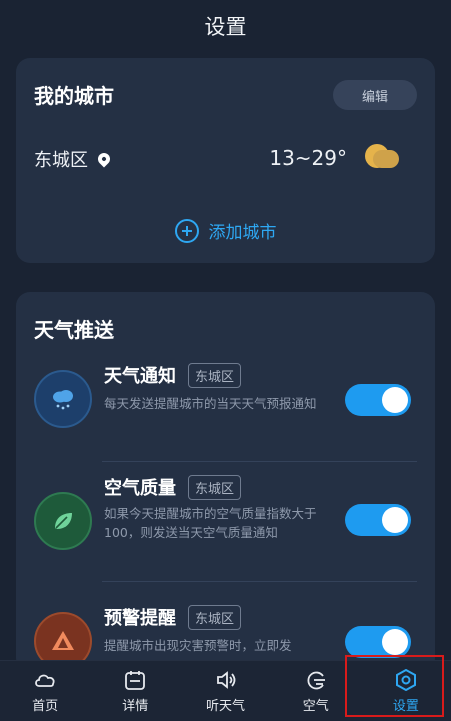  What do you see at coordinates (378, 400) in the screenshot?
I see `weather-notice-toggle` at bounding box center [378, 400].